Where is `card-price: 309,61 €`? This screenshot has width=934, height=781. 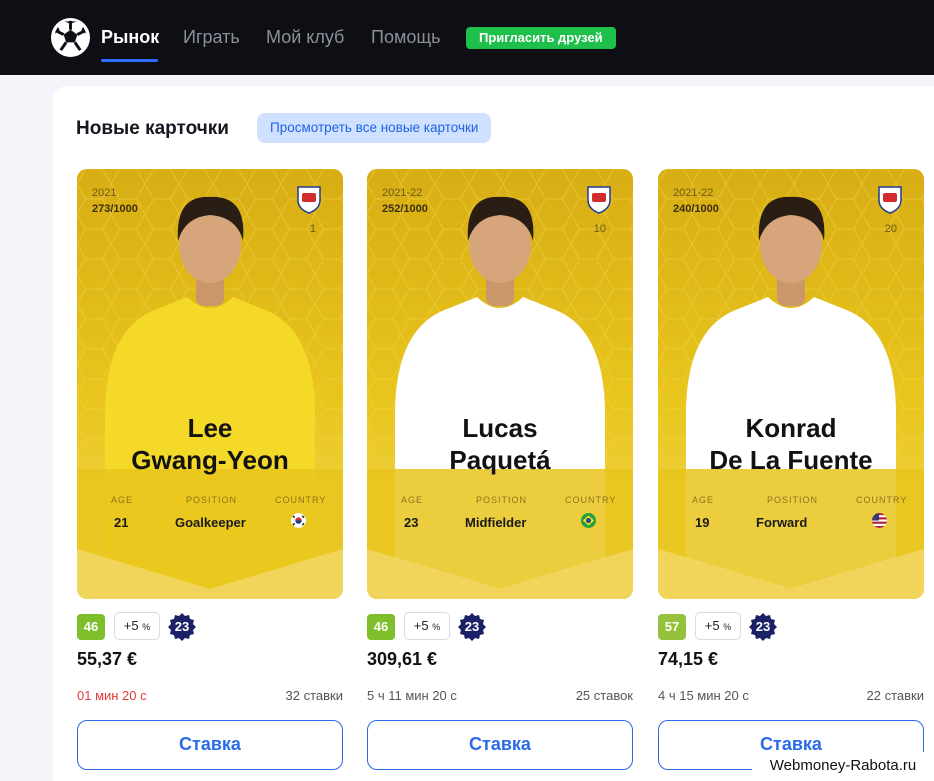 card-price: 309,61 € is located at coordinates (402, 659).